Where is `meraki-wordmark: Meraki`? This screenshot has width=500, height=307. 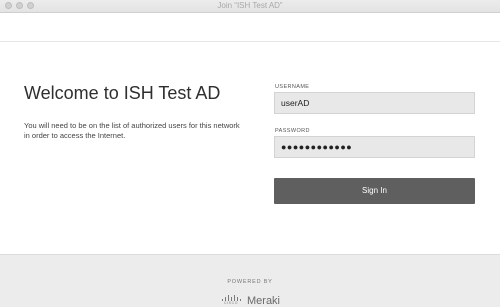 meraki-wordmark: Meraki is located at coordinates (264, 301).